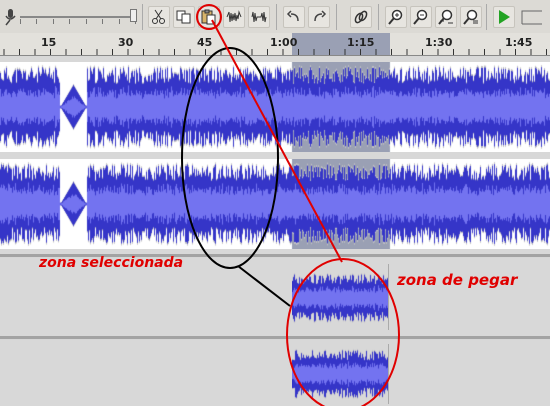  What do you see at coordinates (259, 17) in the screenshot?
I see `silence-button` at bounding box center [259, 17].